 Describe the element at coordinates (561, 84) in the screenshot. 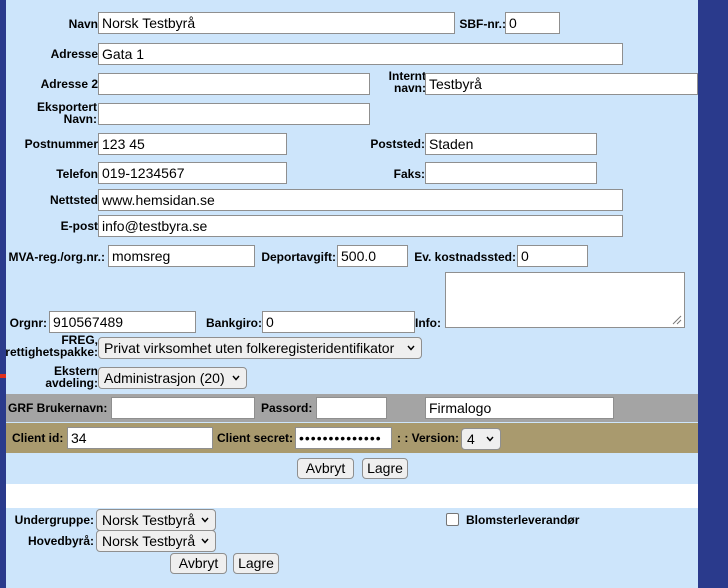

I see `internt-navn-input: Testbyrå` at that location.